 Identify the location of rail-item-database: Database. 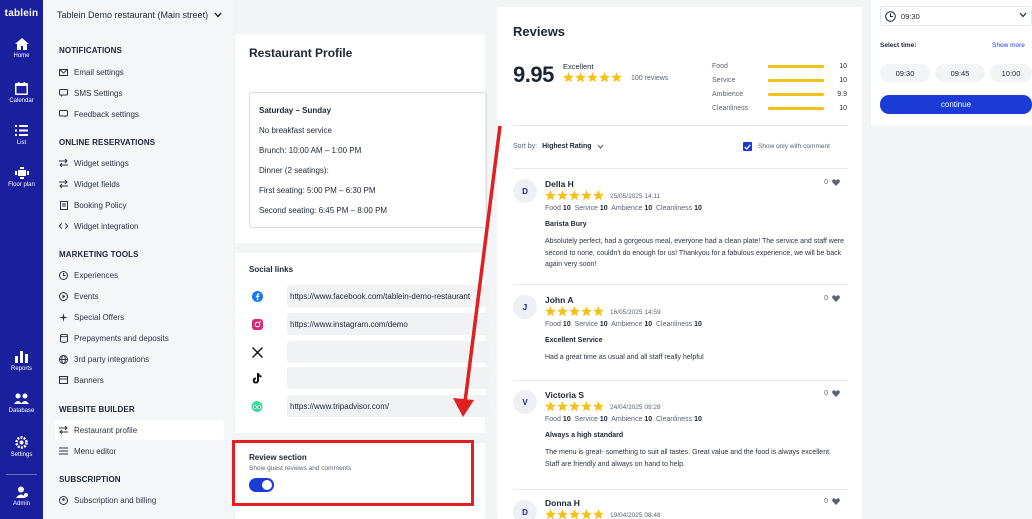
(21, 403).